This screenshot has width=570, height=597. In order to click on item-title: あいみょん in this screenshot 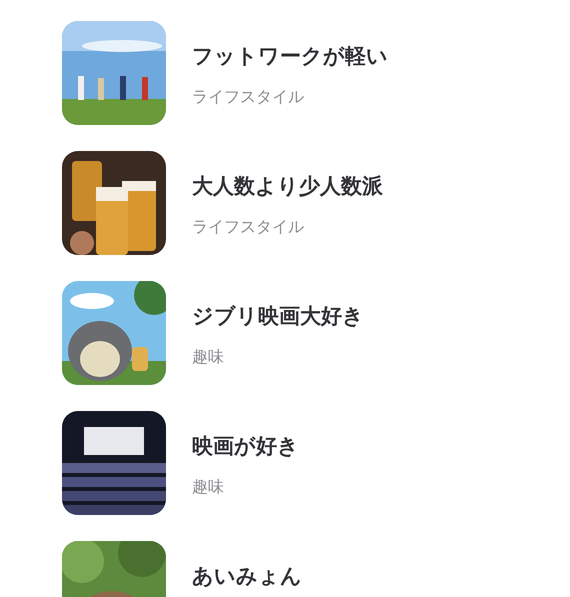, I will do `click(247, 576)`.